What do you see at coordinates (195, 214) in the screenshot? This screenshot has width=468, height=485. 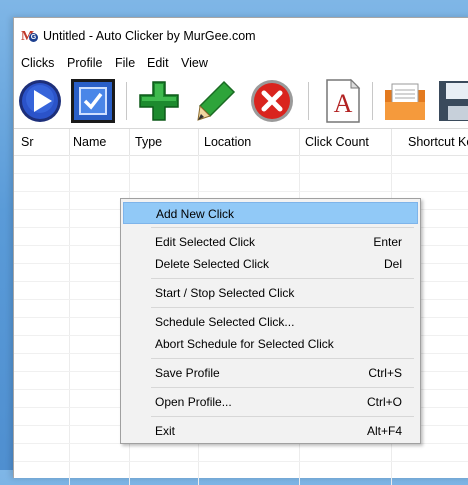 I see `menu-item-label: Add New Click` at bounding box center [195, 214].